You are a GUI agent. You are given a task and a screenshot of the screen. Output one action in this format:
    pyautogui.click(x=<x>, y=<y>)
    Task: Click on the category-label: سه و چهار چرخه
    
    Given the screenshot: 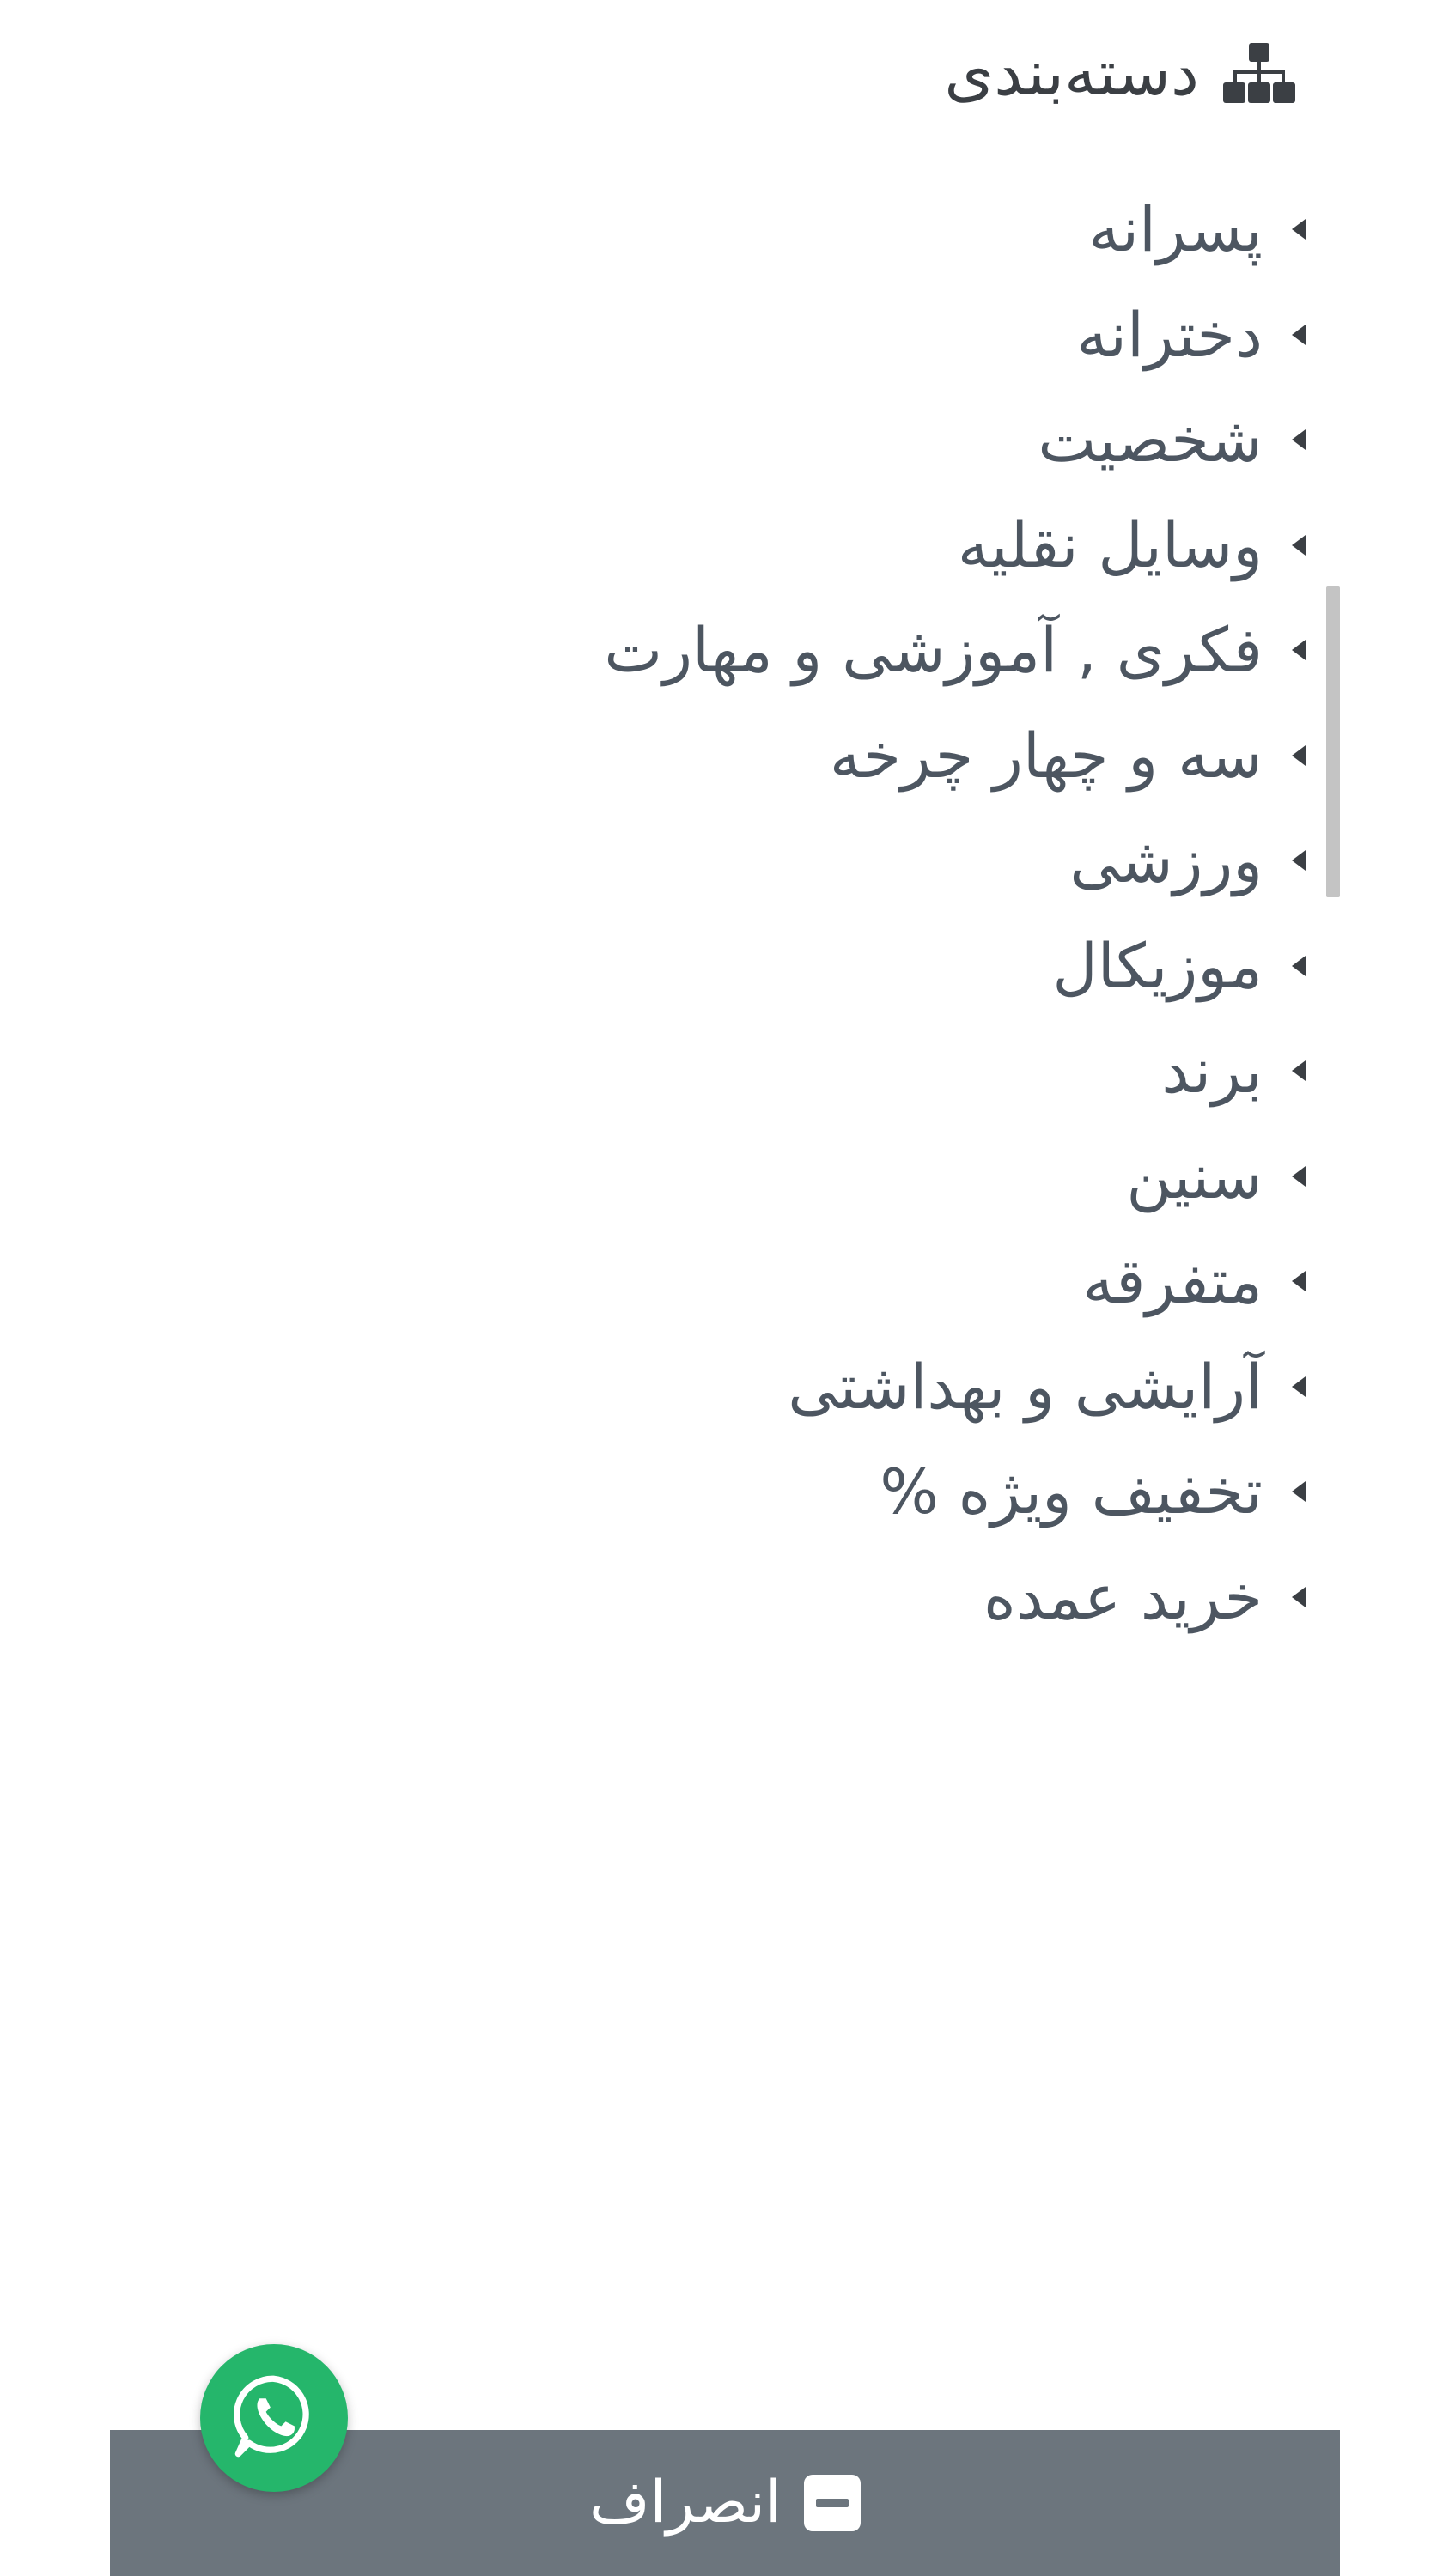 What is the action you would take?
    pyautogui.click(x=1046, y=755)
    